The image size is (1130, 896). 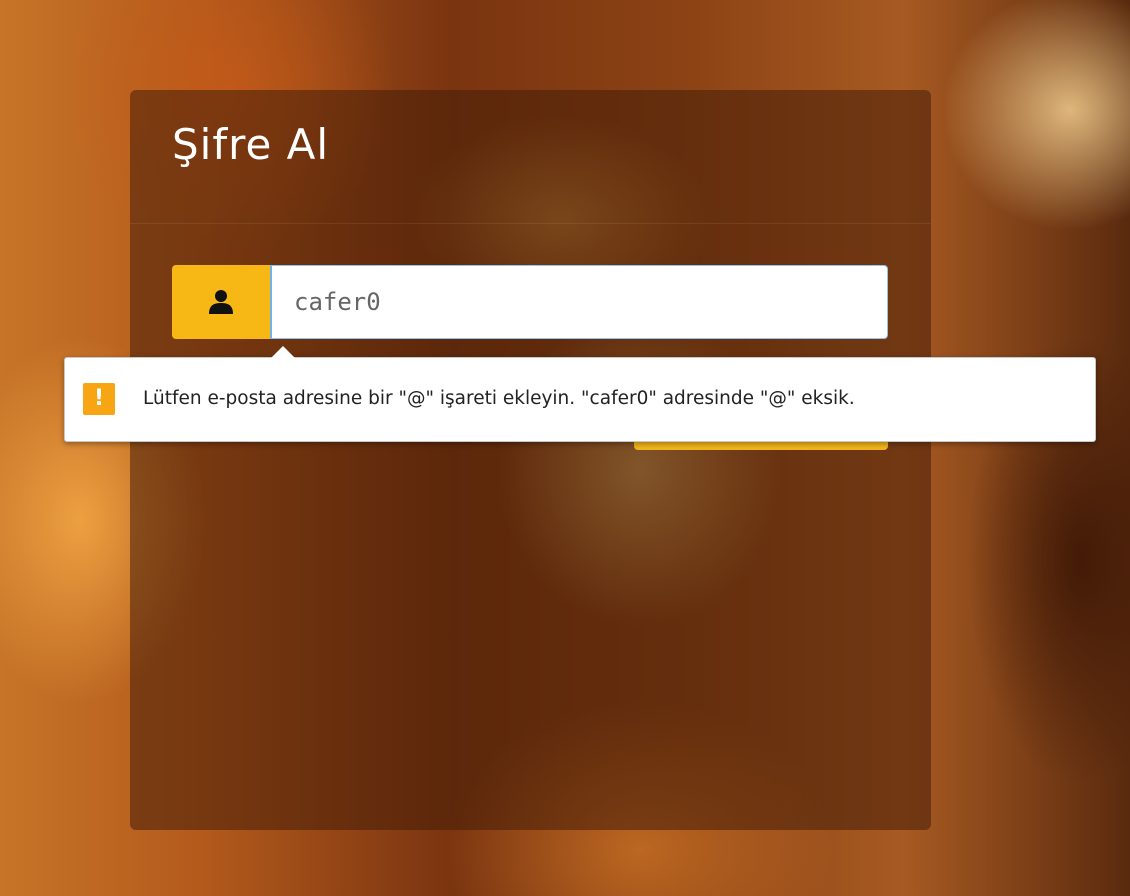 I want to click on tooltip-arrow, so click(x=283, y=352).